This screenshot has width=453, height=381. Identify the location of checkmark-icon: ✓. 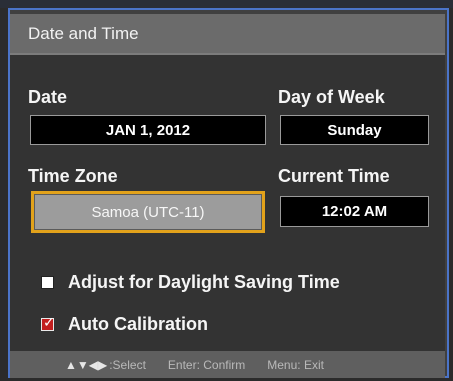
(49, 322).